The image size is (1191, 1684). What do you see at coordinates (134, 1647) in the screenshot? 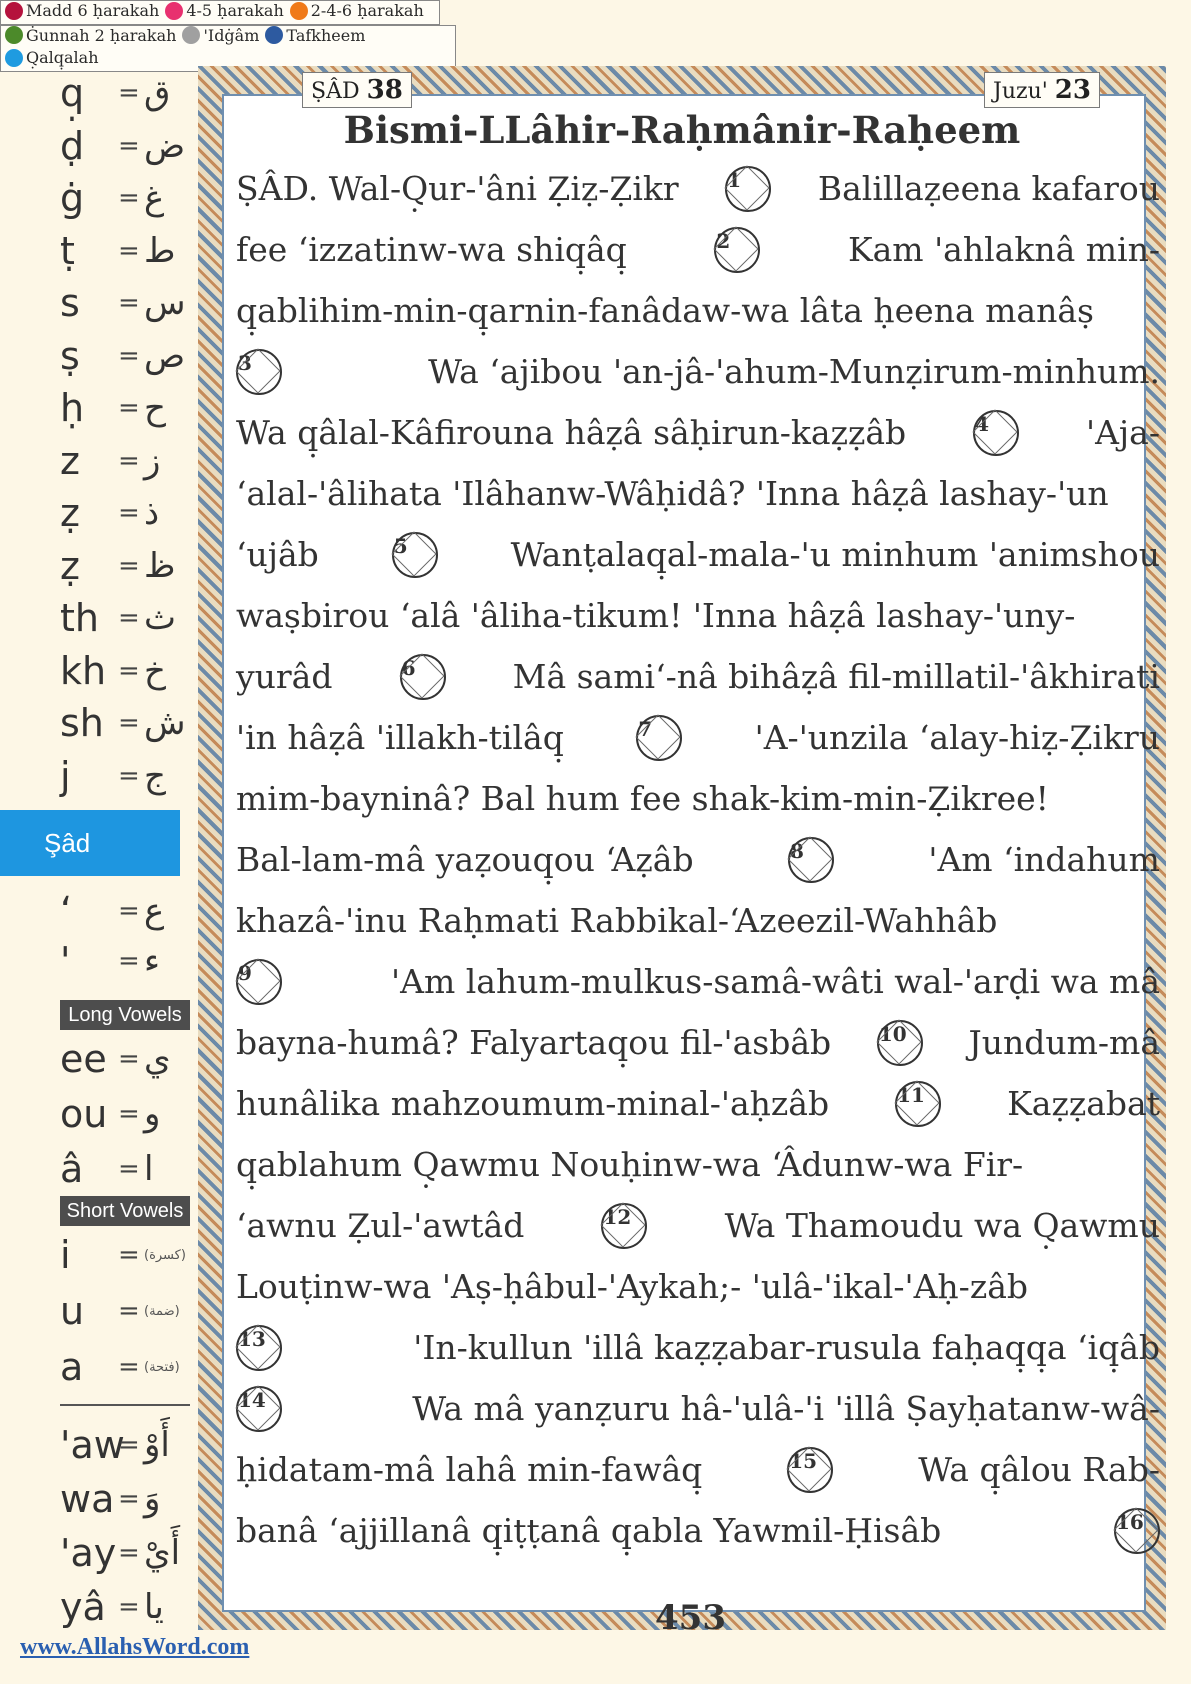
I see `website-link: www.AllahsWord.com` at bounding box center [134, 1647].